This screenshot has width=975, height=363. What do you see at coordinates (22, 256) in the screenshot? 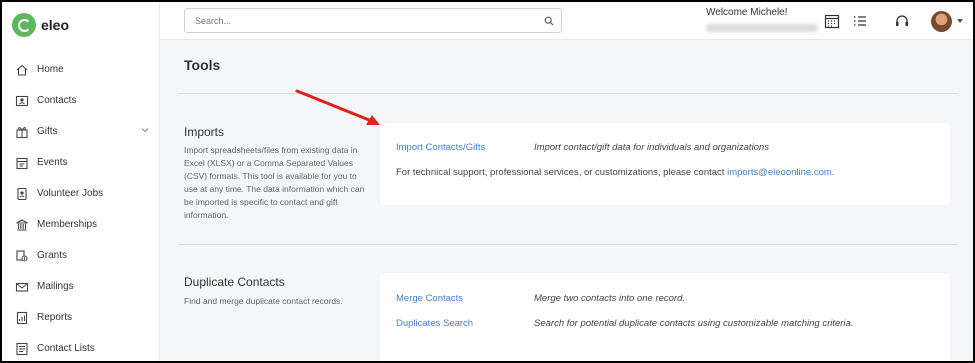
I see `grant-icon` at bounding box center [22, 256].